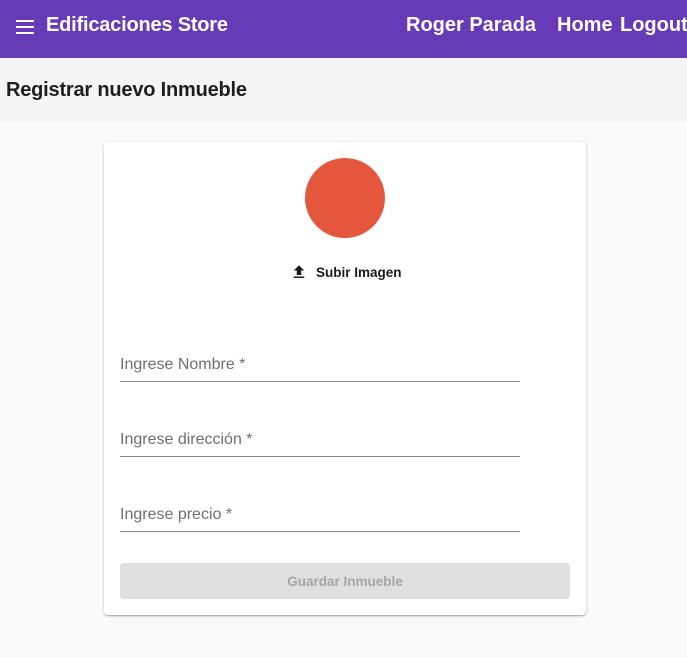 The height and width of the screenshot is (657, 687). Describe the element at coordinates (183, 364) in the screenshot. I see `name-field-label: Ingrese Nombre *` at that location.